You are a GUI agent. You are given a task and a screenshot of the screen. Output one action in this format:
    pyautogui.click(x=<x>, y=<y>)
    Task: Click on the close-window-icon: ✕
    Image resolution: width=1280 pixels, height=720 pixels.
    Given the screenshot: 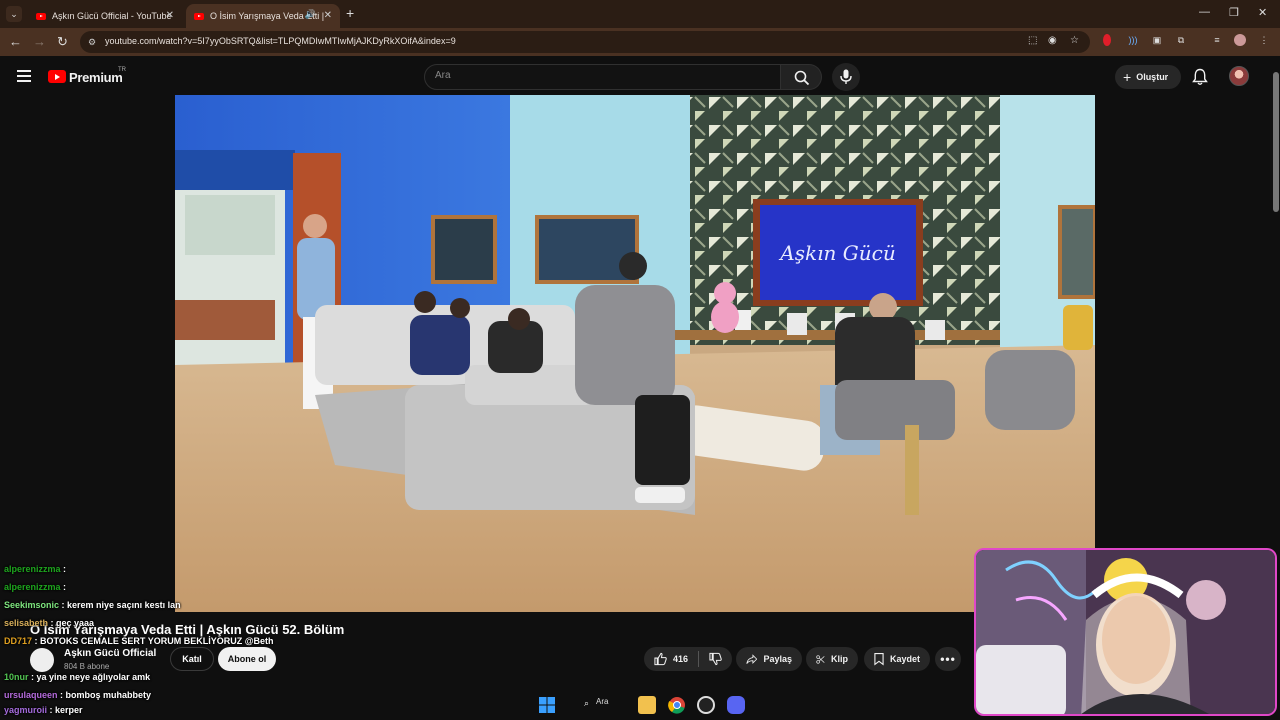 What is the action you would take?
    pyautogui.click(x=1262, y=12)
    